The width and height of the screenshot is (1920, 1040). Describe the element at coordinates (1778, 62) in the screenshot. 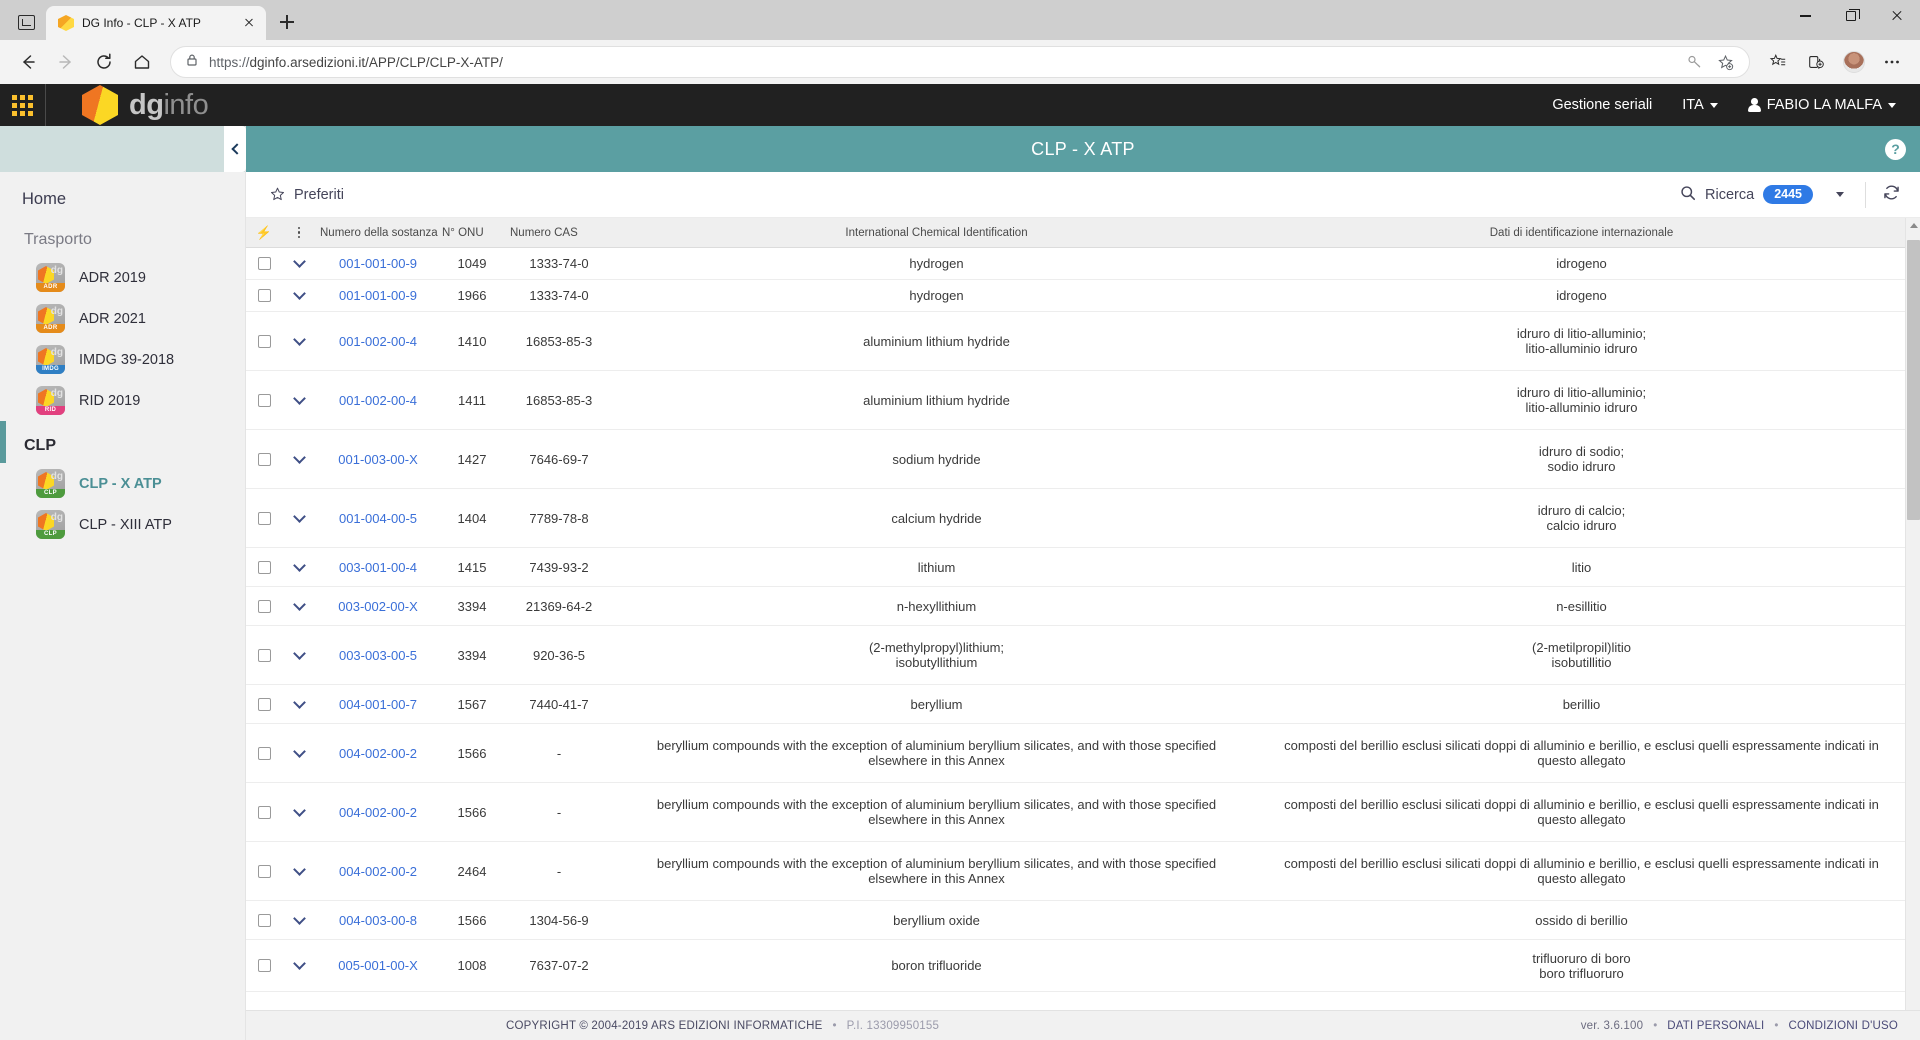

I see `favorites-list-icon` at that location.